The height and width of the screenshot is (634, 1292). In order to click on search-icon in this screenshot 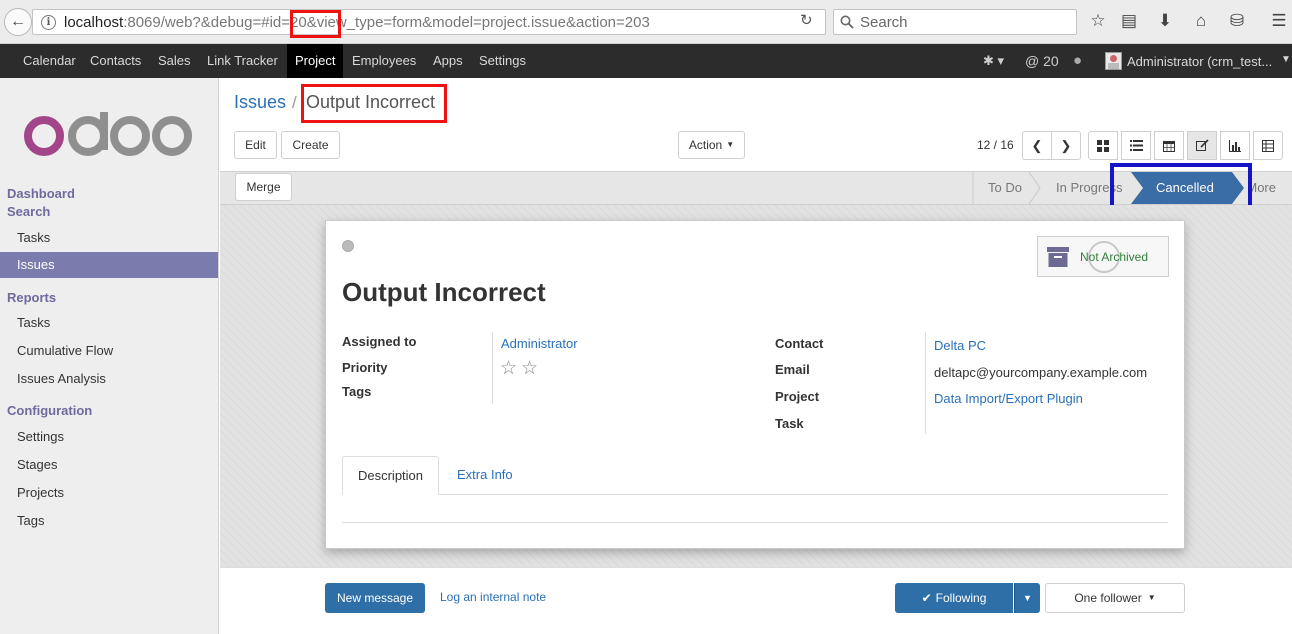, I will do `click(847, 22)`.